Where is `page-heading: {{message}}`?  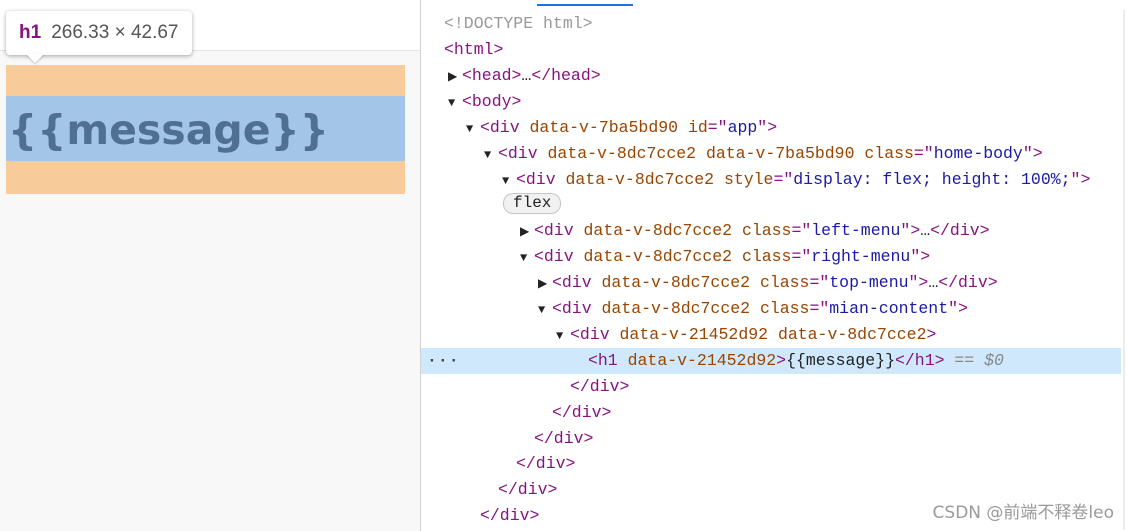 page-heading: {{message}} is located at coordinates (168, 130).